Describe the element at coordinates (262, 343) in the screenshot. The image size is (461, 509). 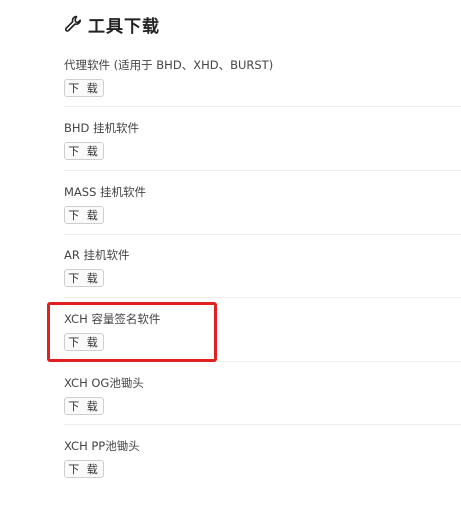
I see `list-item-xch-signer: XCH 容量签名软件 下 载` at that location.